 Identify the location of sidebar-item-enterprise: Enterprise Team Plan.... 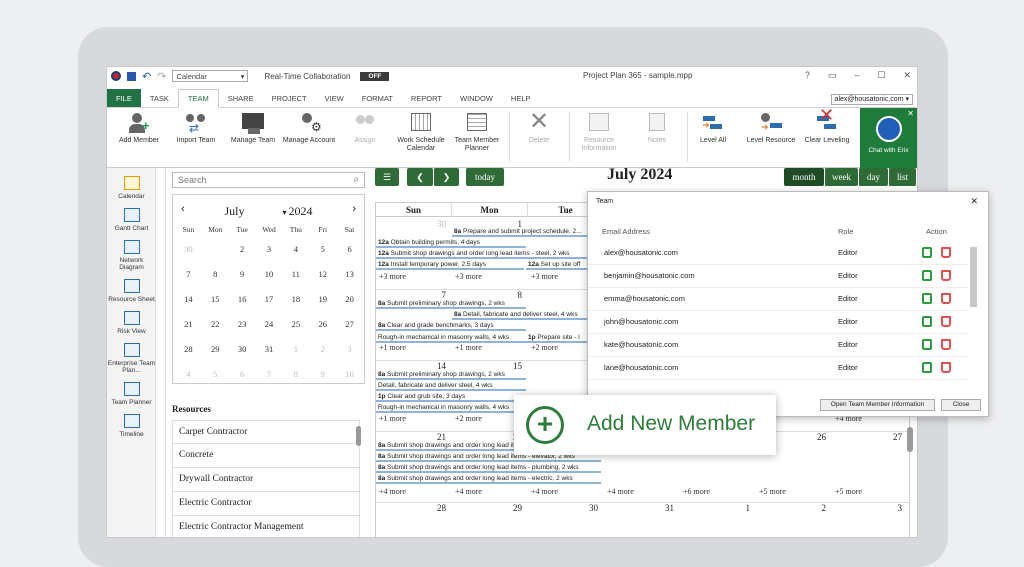
(131, 358).